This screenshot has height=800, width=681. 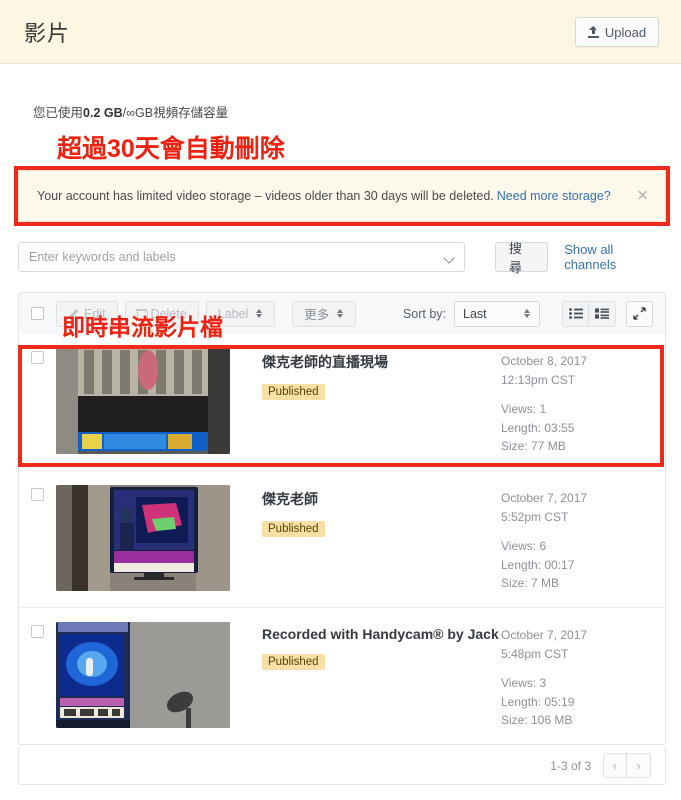 I want to click on view-mode-group, so click(x=589, y=313).